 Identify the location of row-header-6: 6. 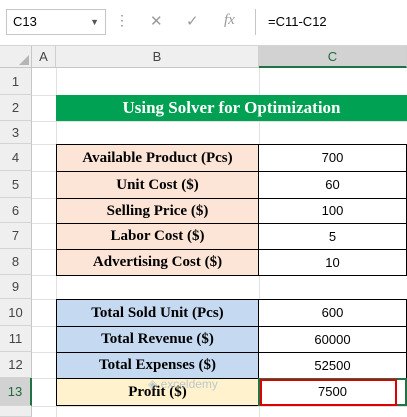
(16, 210).